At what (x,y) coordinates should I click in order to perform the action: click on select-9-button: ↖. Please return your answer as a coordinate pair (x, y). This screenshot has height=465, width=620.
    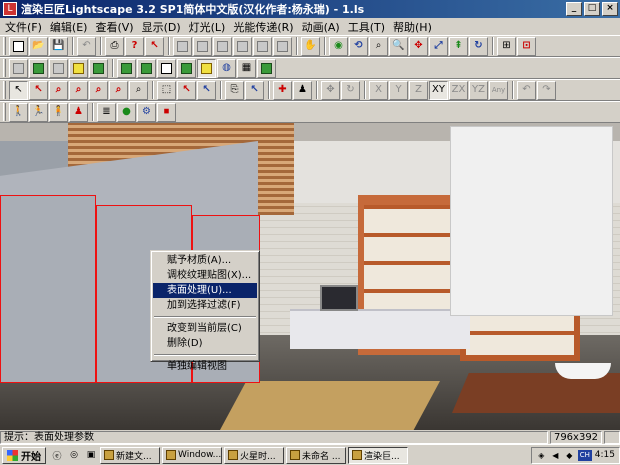
    Looking at the image, I should click on (186, 90).